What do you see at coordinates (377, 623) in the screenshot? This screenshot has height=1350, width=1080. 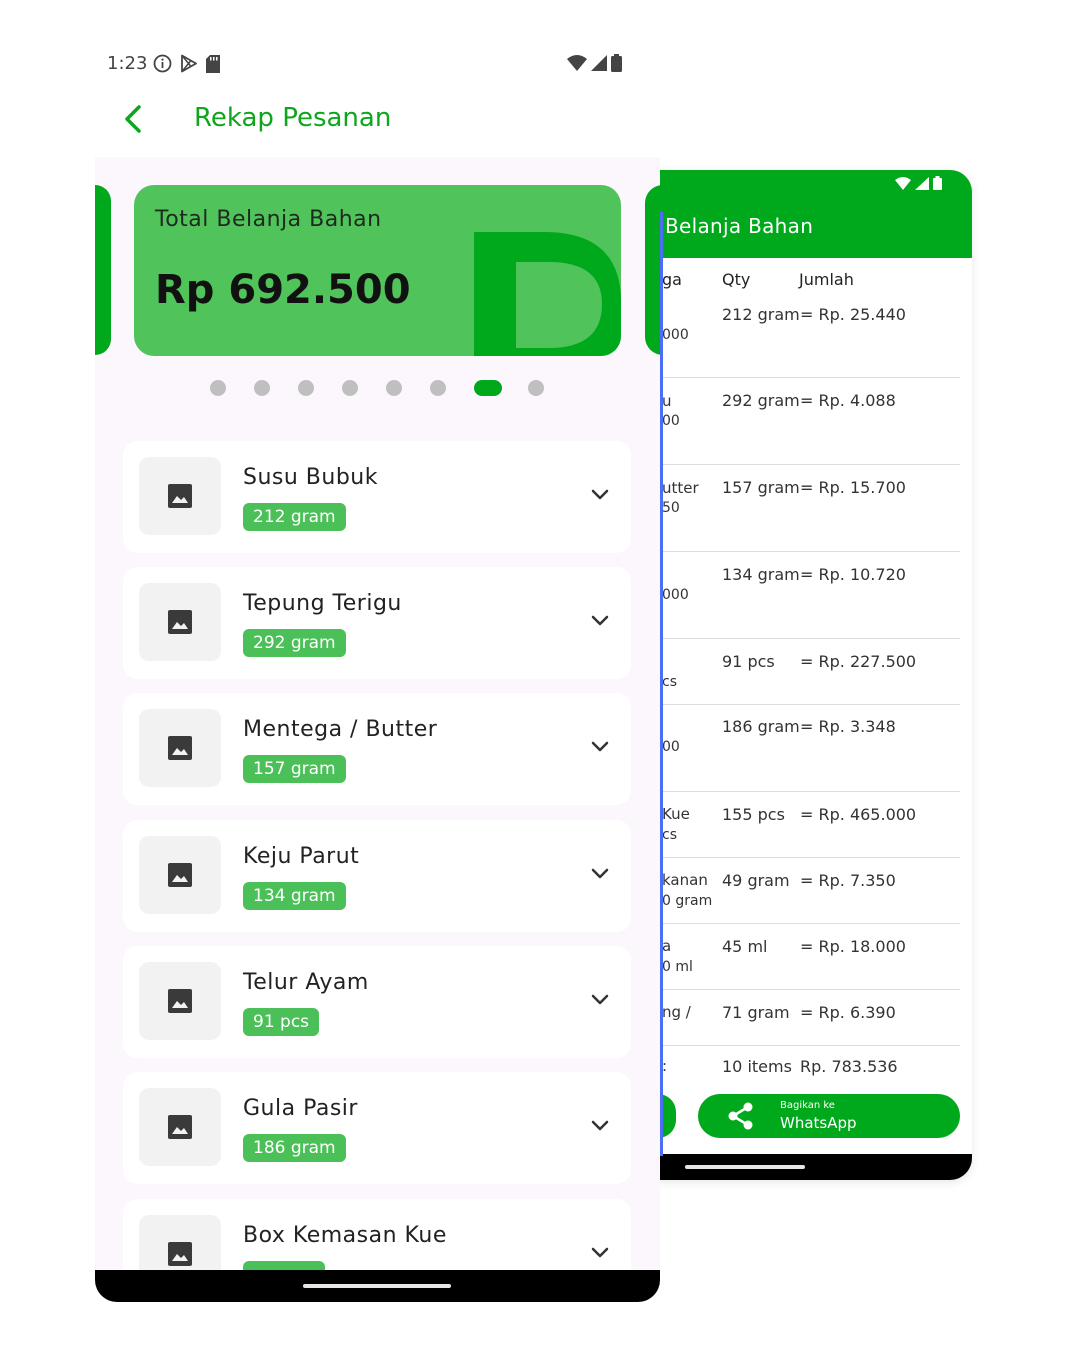 I see `list-item: Tepung Terigu 292 gram` at bounding box center [377, 623].